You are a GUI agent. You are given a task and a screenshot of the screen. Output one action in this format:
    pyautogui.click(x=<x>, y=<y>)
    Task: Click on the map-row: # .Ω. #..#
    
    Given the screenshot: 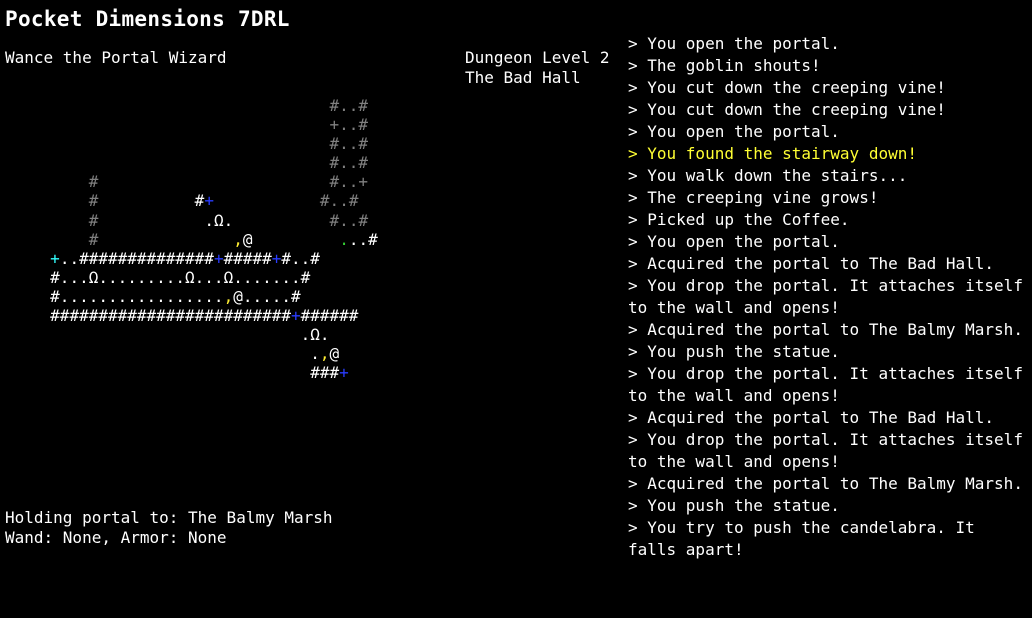 What is the action you would take?
    pyautogui.click(x=190, y=220)
    